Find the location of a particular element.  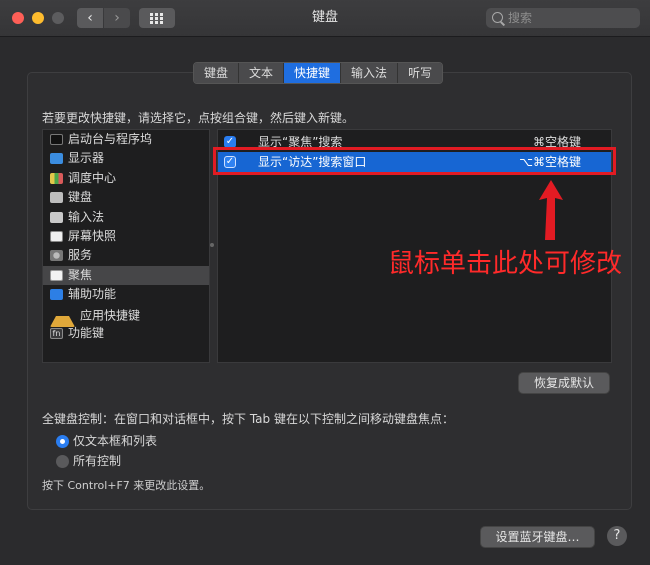

tab-text: 文本 is located at coordinates (262, 73).